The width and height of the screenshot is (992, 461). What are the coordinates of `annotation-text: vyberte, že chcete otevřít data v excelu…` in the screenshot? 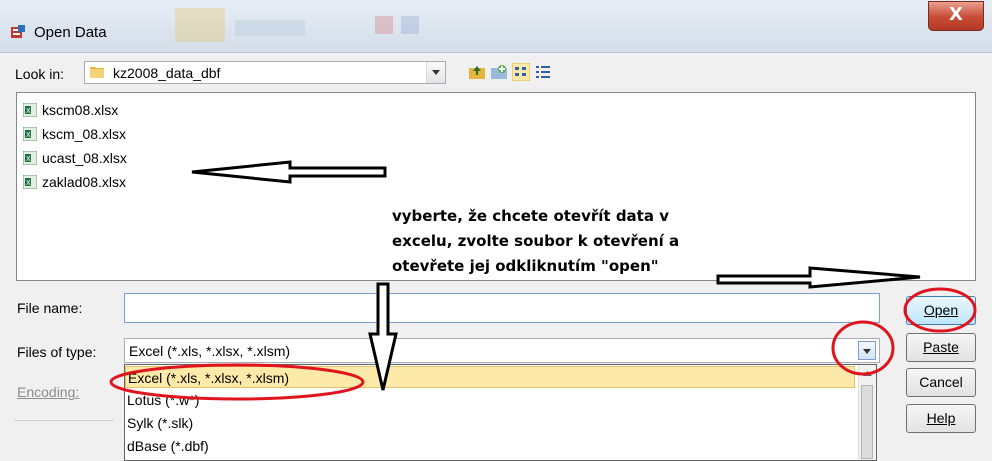 It's located at (572, 241).